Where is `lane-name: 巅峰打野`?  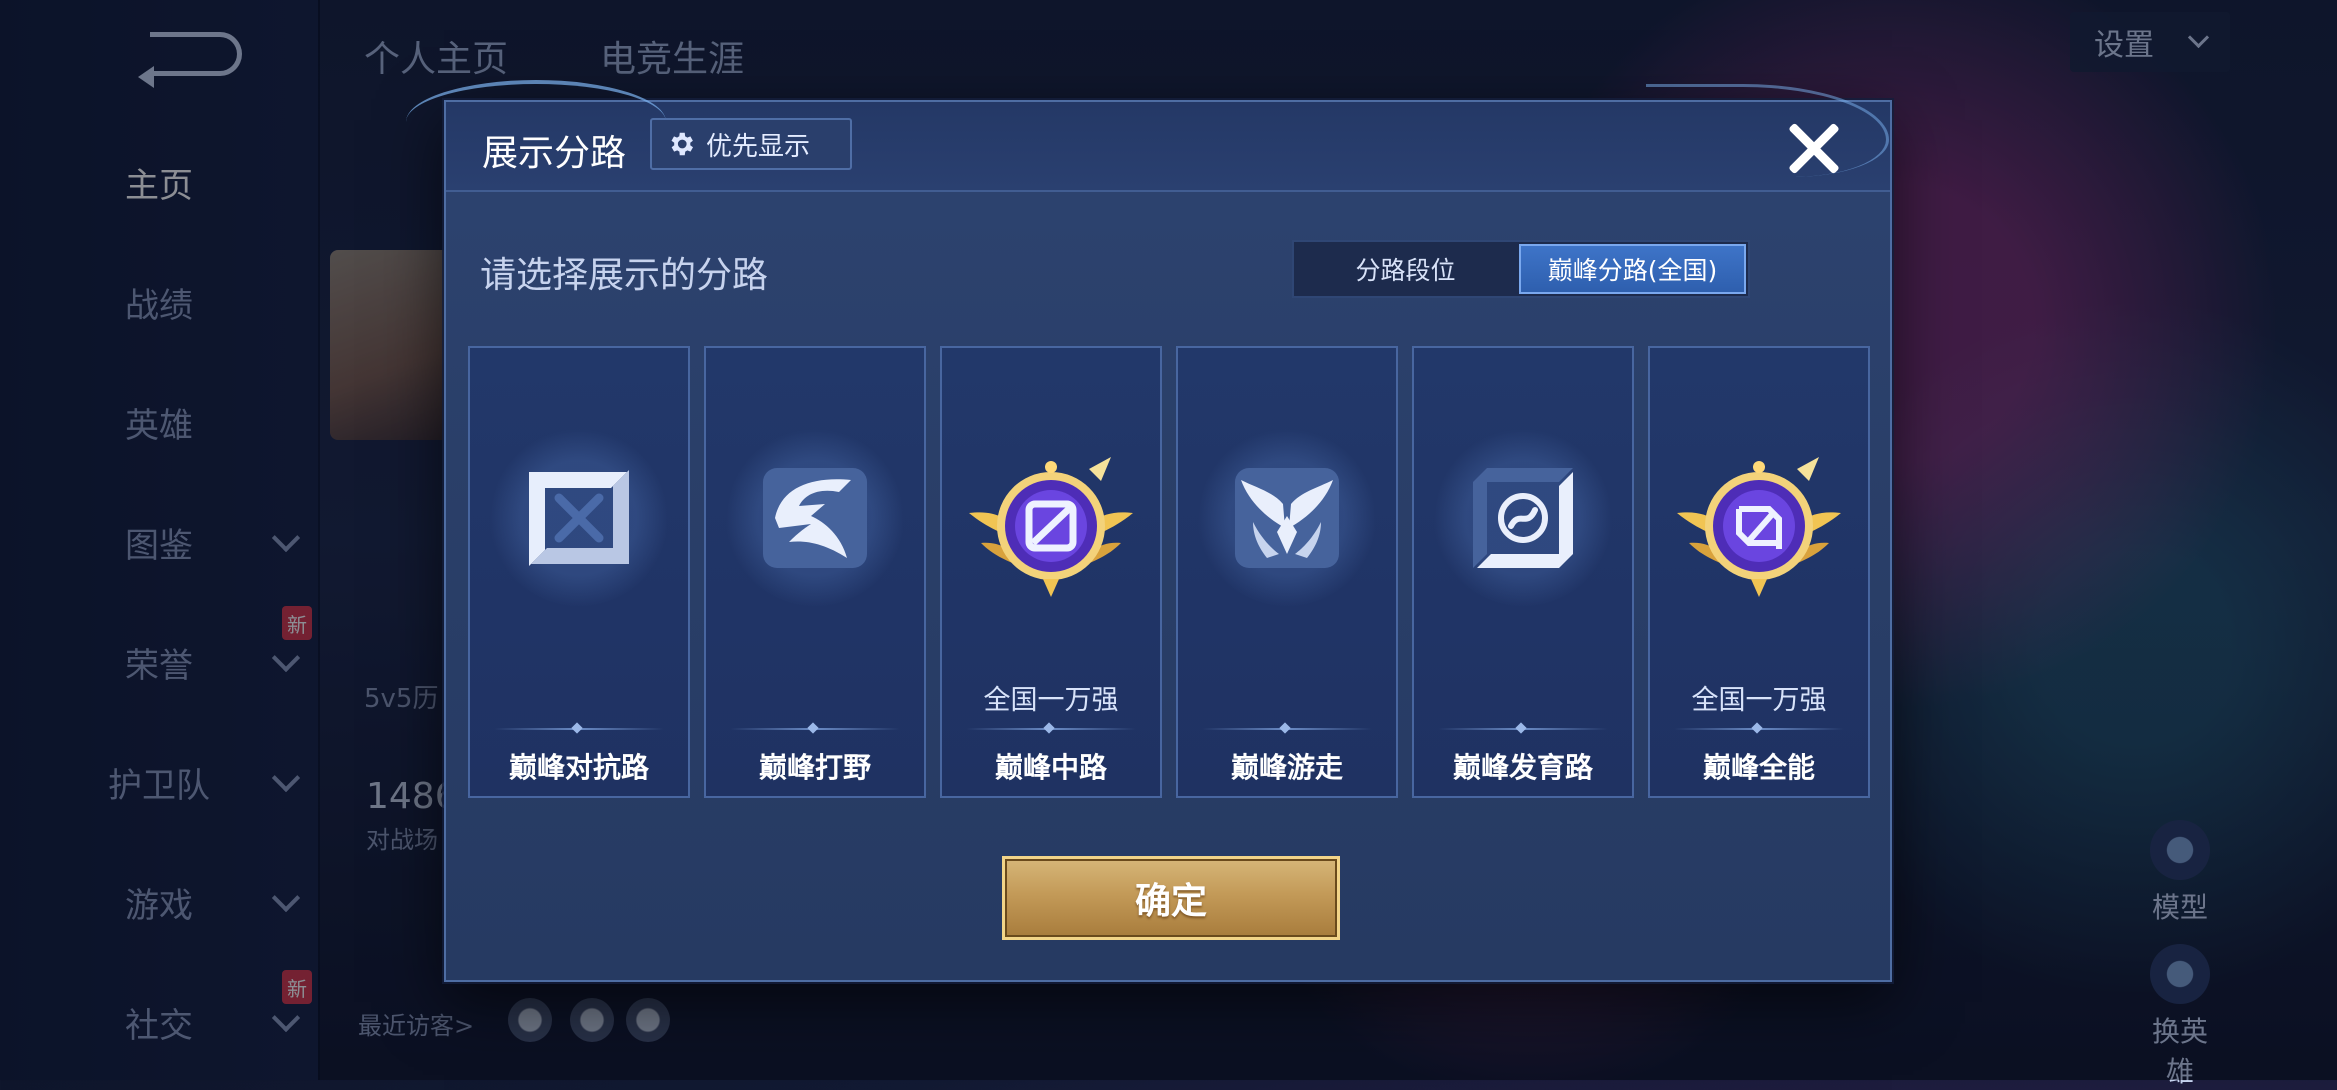 lane-name: 巅峰打野 is located at coordinates (814, 767).